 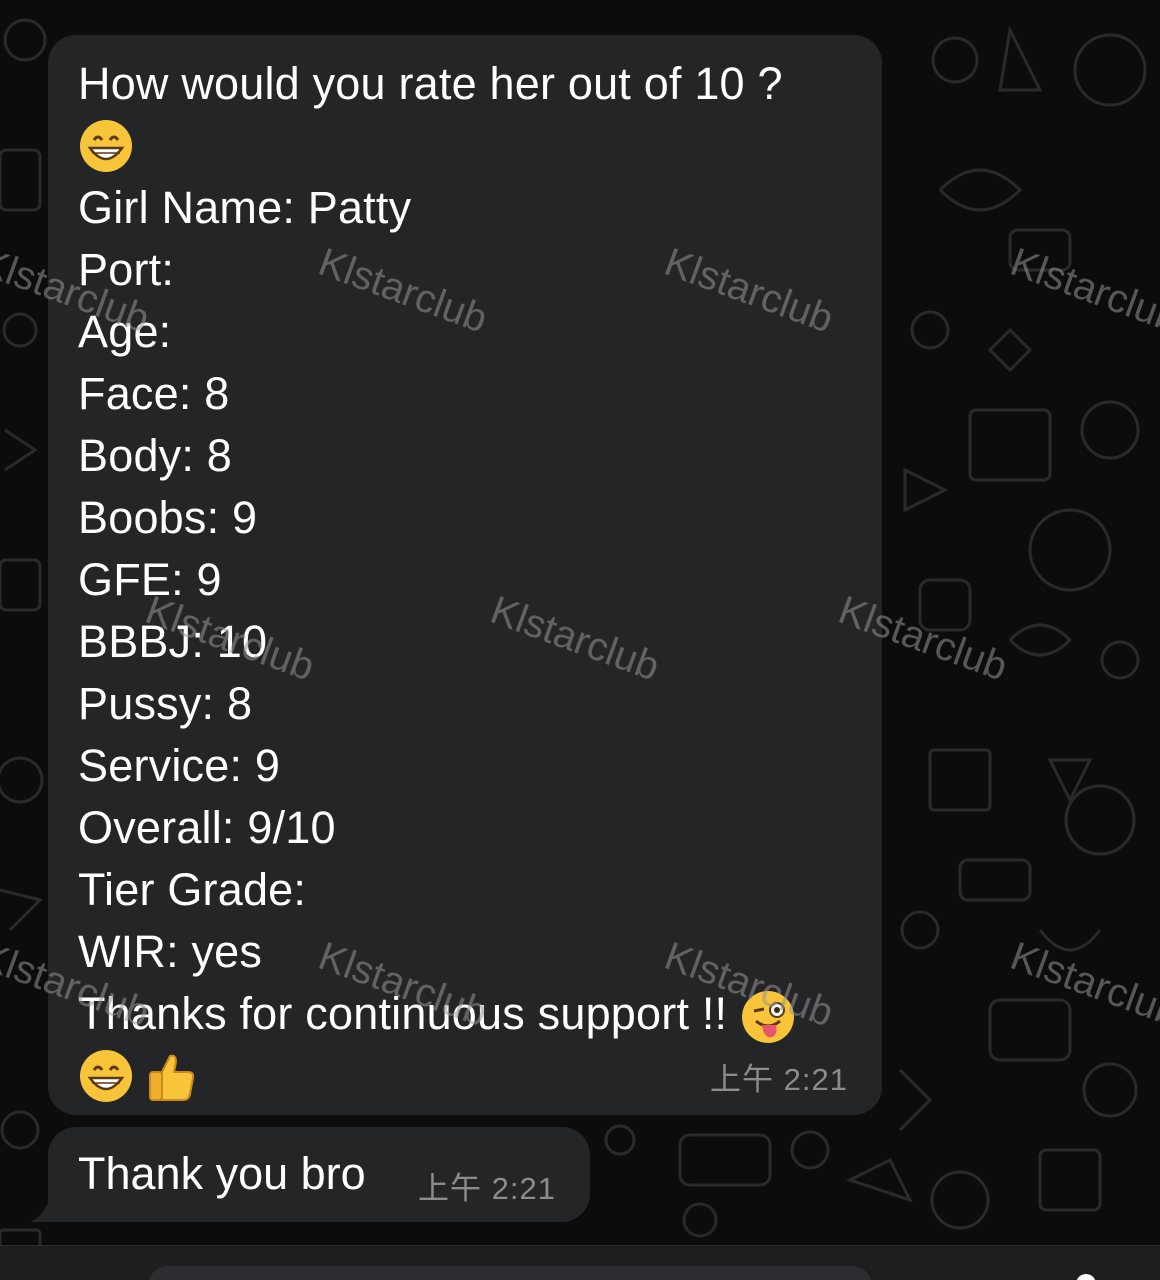 I want to click on message-line: Girl Name: Patty, so click(x=245, y=207).